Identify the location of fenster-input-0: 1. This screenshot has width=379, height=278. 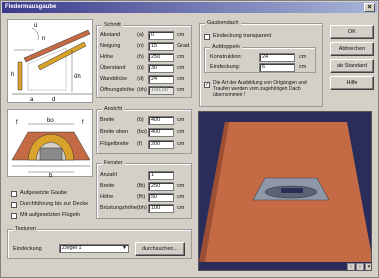
(161, 175).